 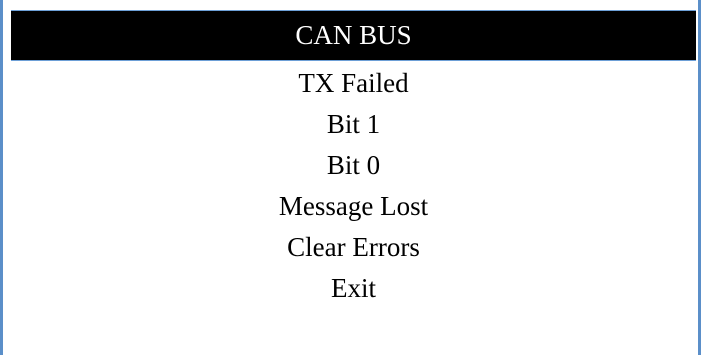 I want to click on menu-item-bit-1: Bit 1, so click(x=353, y=124).